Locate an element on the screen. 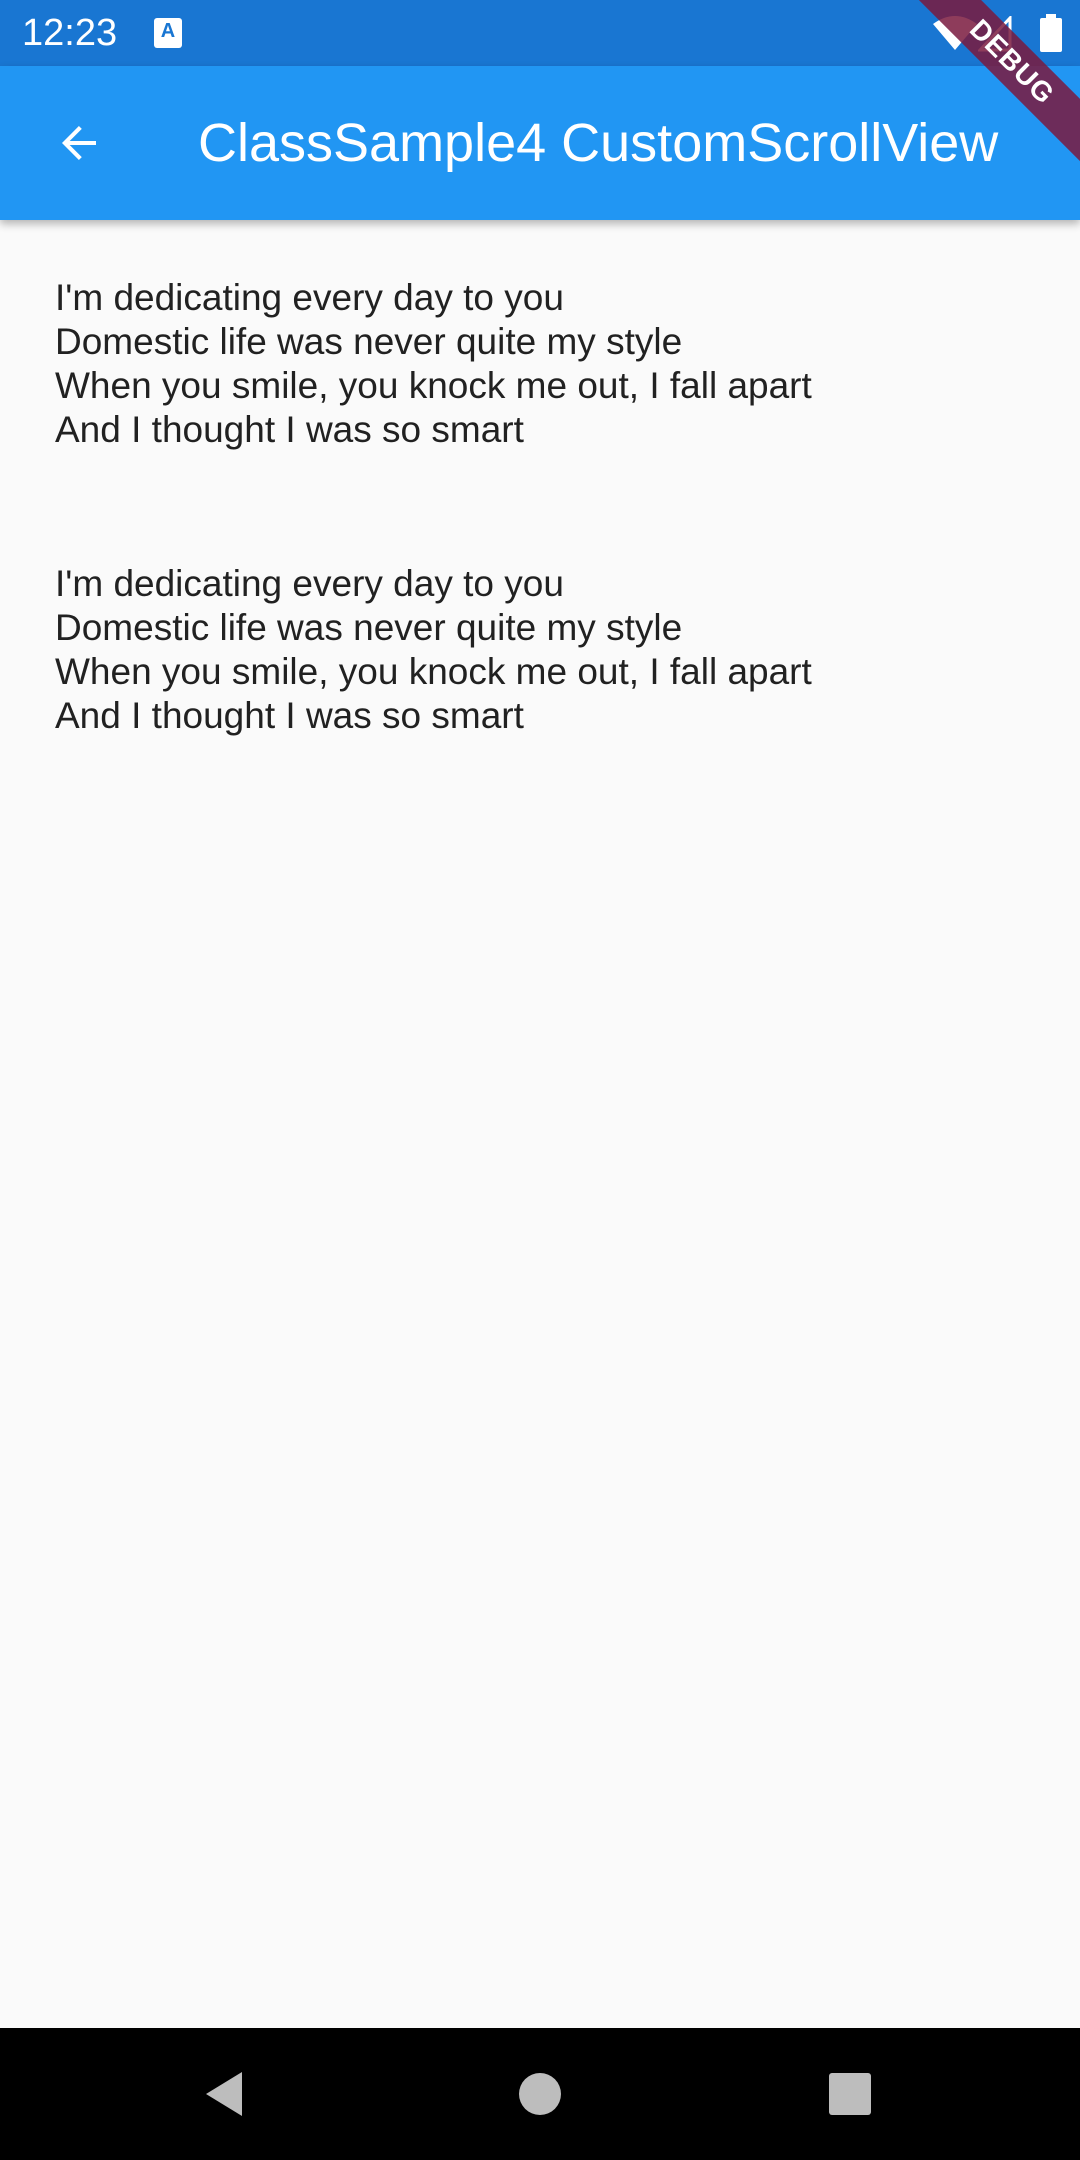  status-bar: 12:23 A is located at coordinates (540, 33).